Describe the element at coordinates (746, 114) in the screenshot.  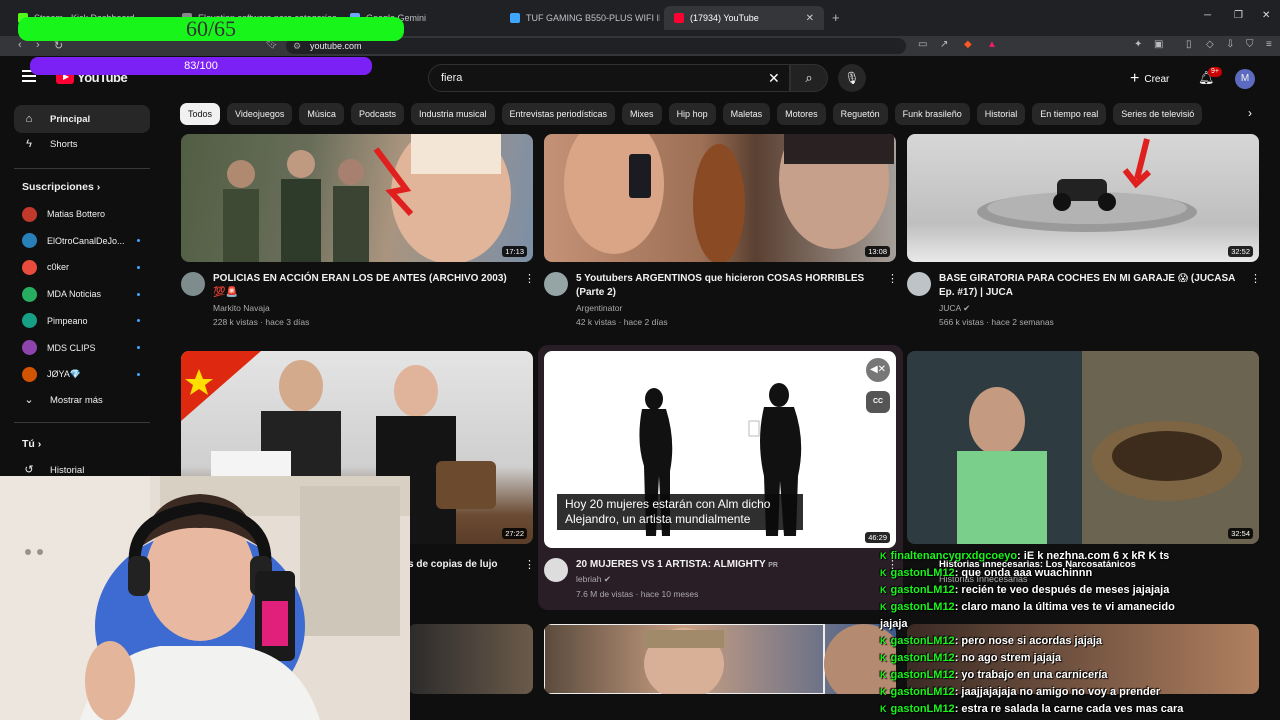
I see `filter-chip: Maletas` at that location.